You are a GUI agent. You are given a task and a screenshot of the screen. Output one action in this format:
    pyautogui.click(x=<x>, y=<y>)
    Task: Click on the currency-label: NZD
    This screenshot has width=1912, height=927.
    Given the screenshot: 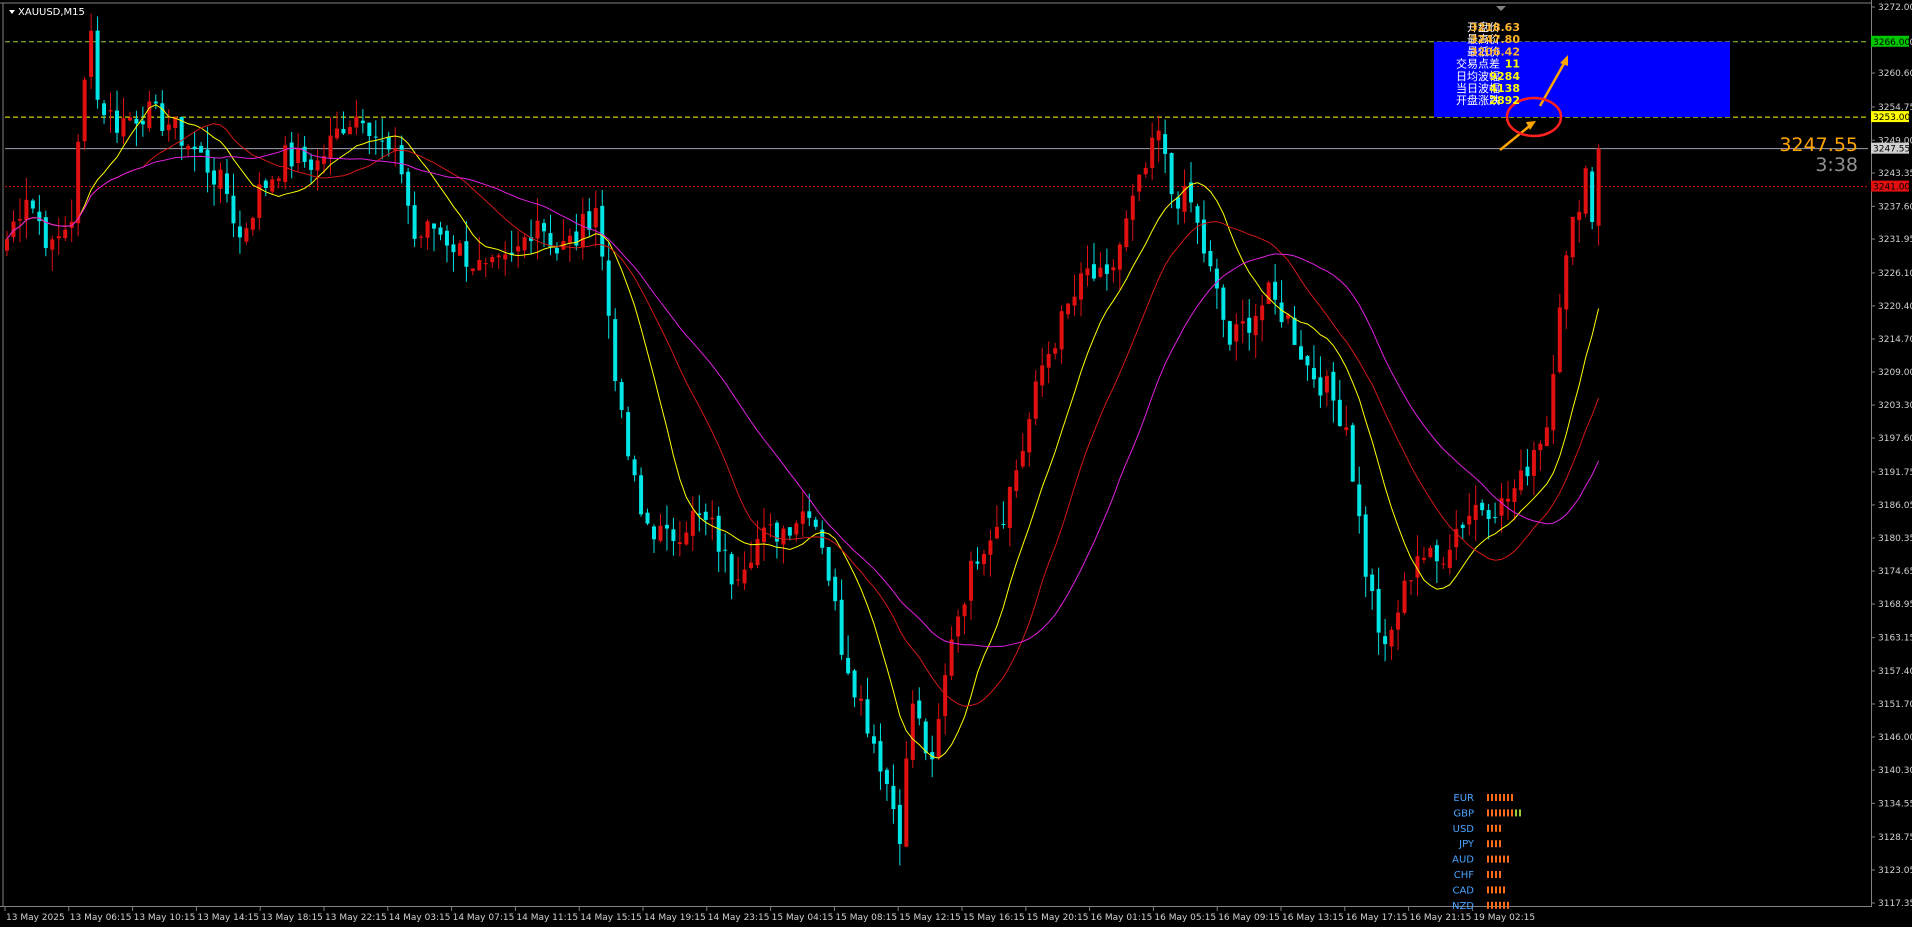 What is the action you would take?
    pyautogui.click(x=1463, y=906)
    